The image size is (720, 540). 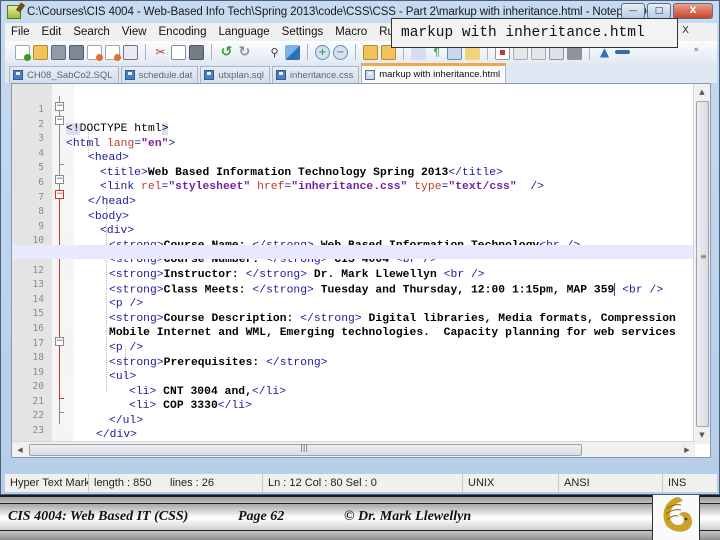 I want to click on status-file-type: Hyper Text Mark, so click(x=47, y=483).